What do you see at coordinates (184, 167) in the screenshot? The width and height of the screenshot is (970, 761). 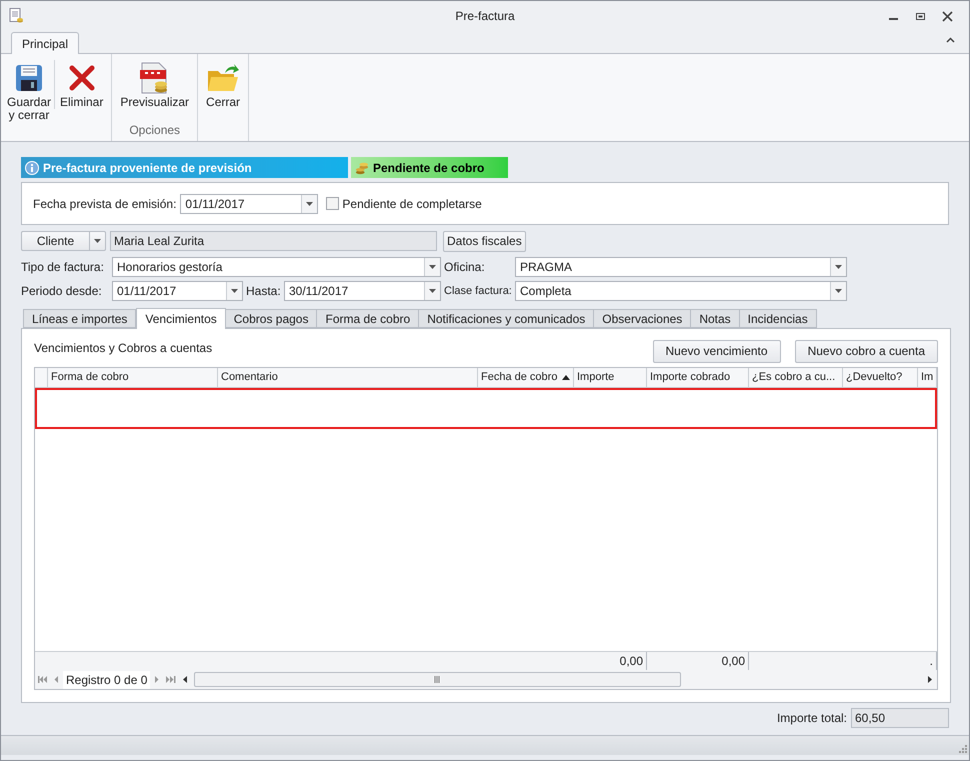 I see `info-banner: Pre-factura proveniente de previsión` at bounding box center [184, 167].